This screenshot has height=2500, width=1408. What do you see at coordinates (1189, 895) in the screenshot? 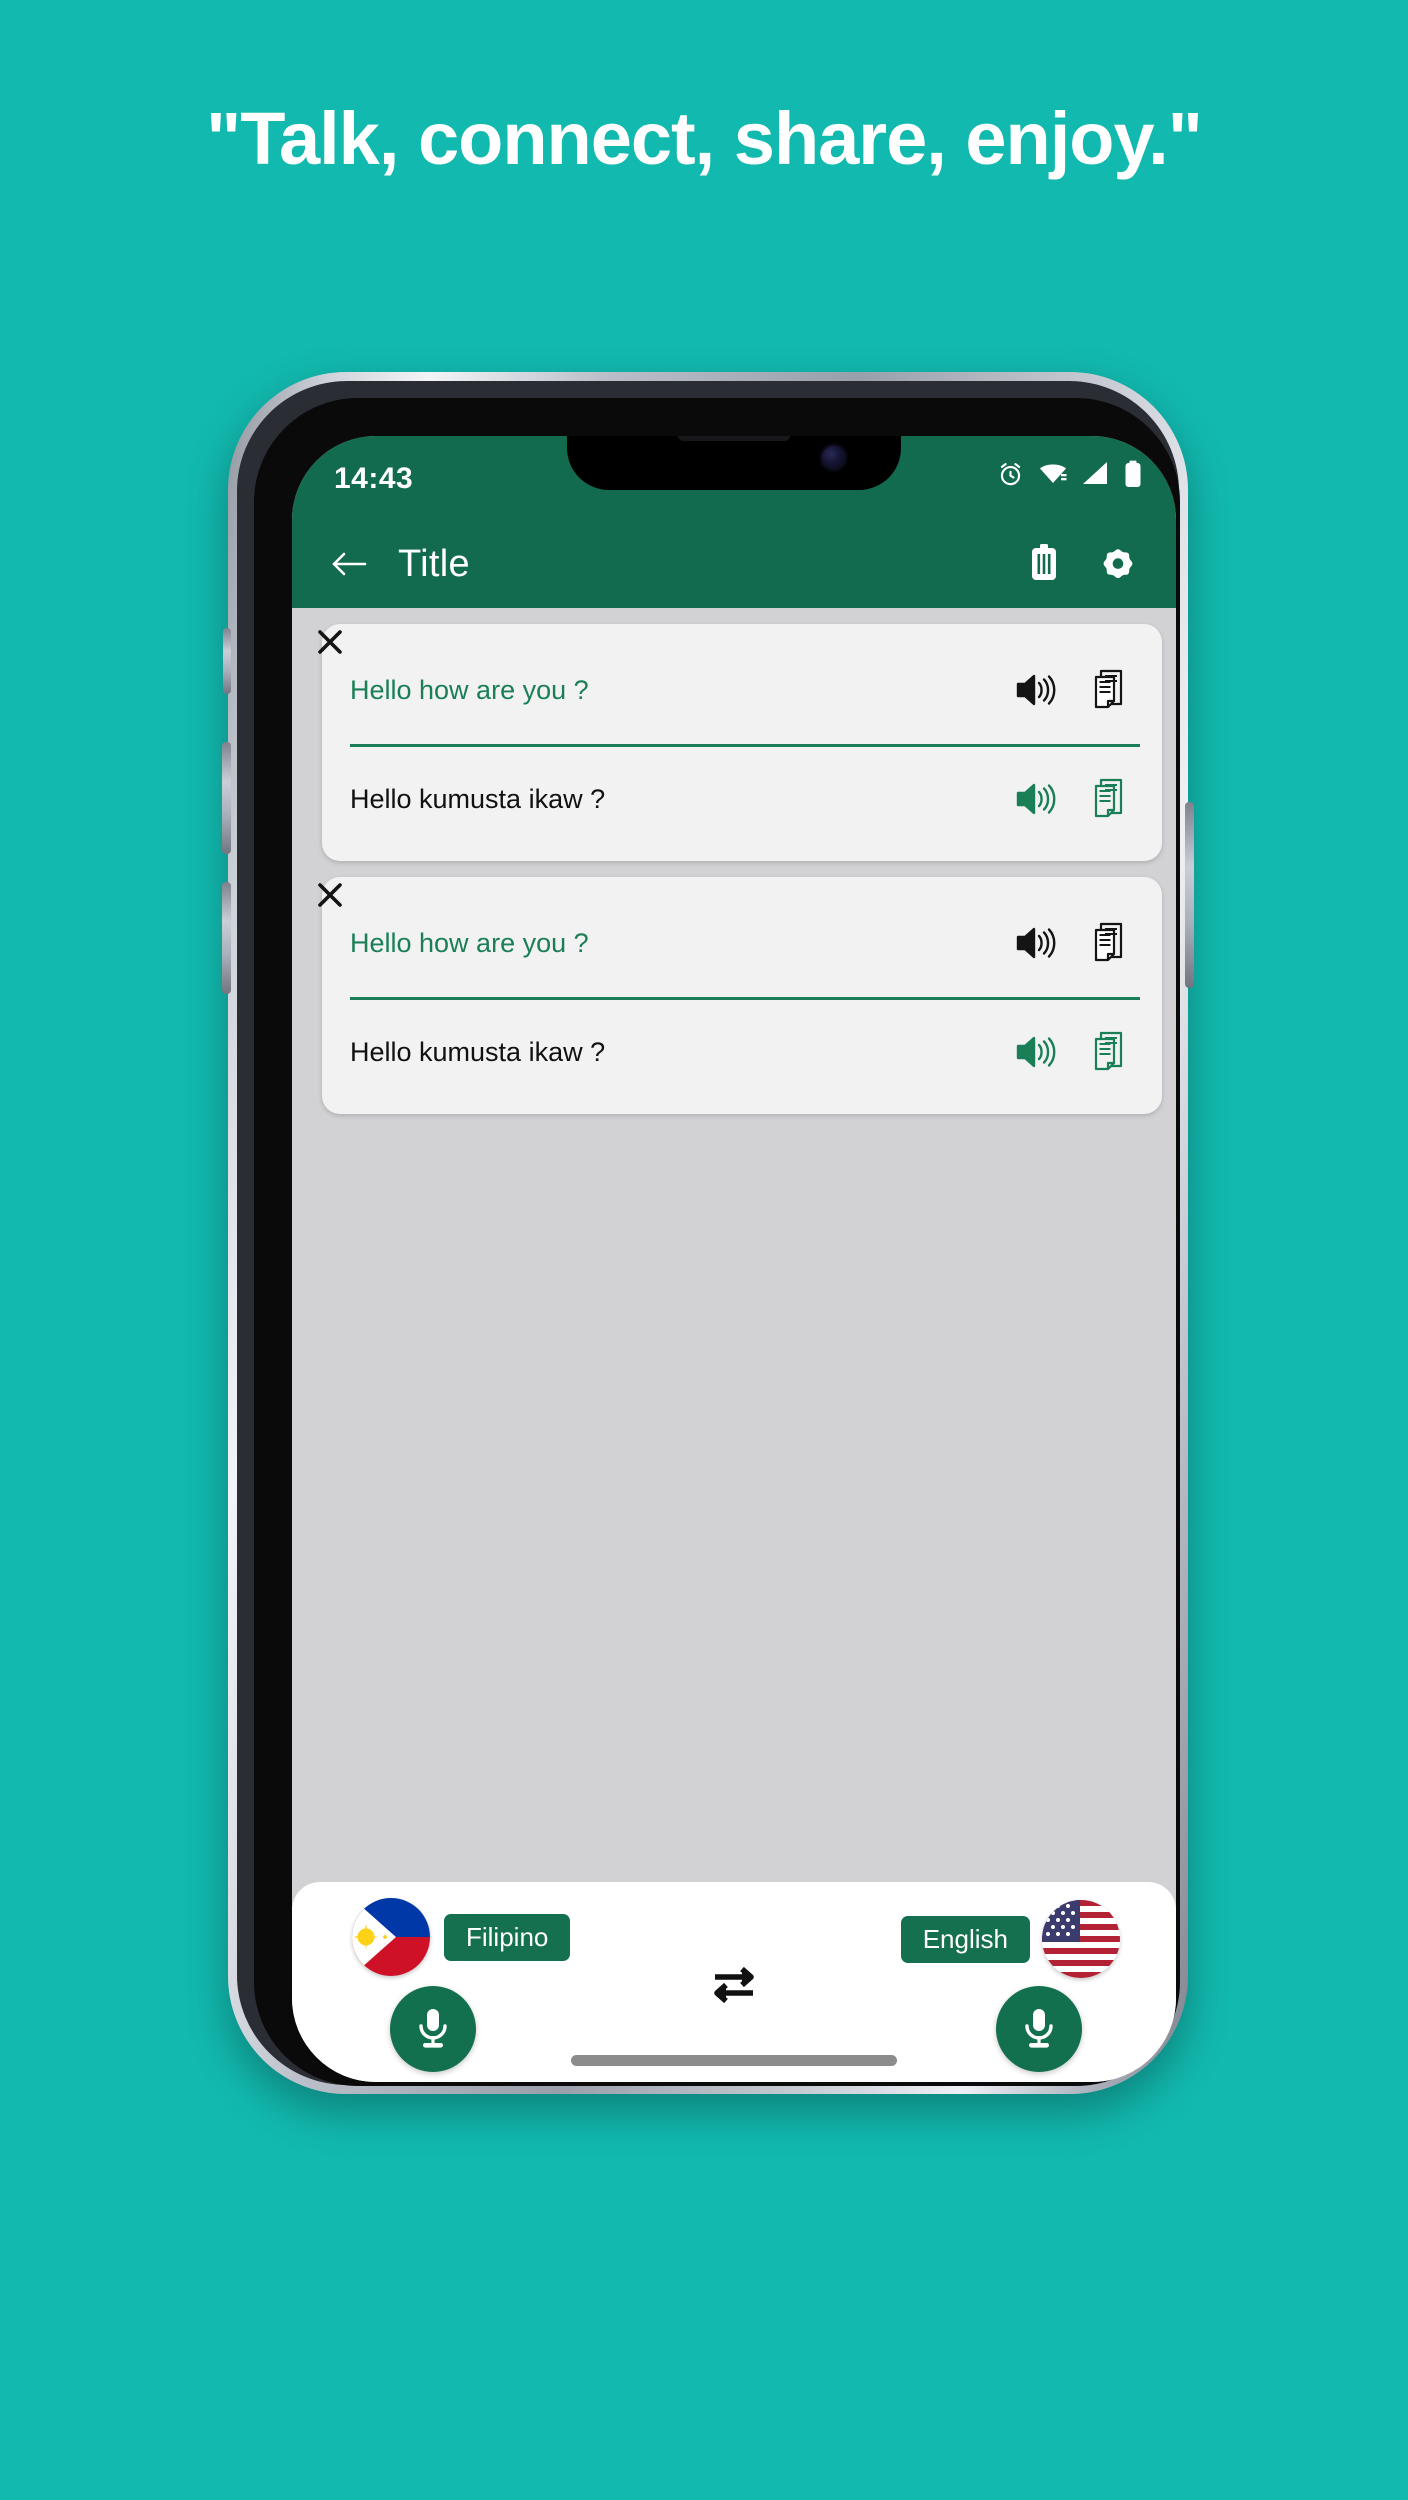
I see `power-button` at bounding box center [1189, 895].